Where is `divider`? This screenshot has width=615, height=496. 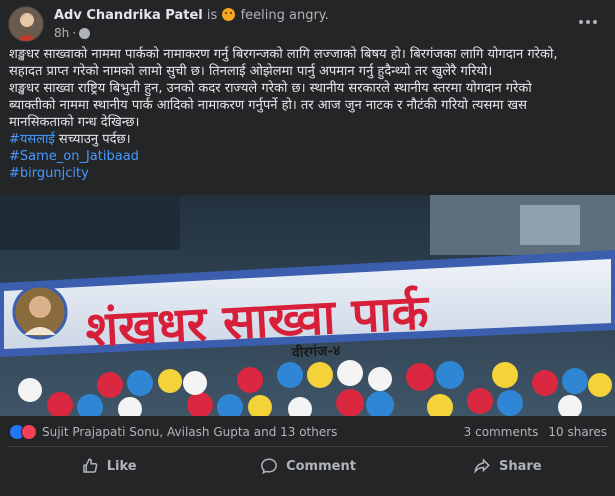
divider is located at coordinates (308, 446).